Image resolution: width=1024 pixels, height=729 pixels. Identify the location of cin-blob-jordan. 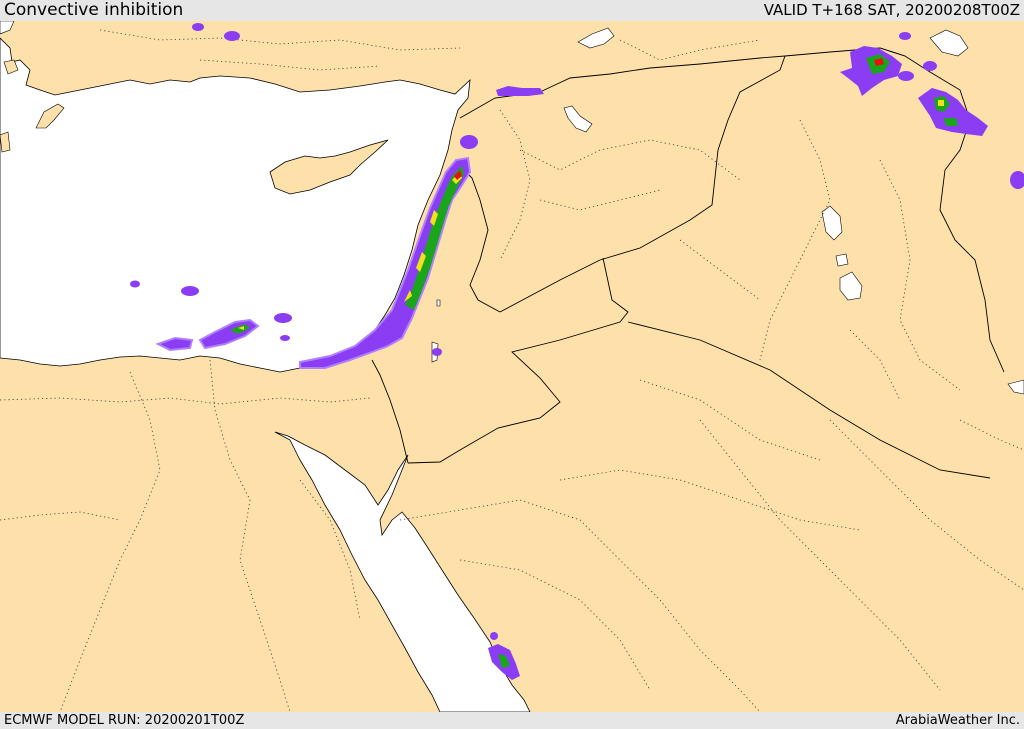
(437, 352).